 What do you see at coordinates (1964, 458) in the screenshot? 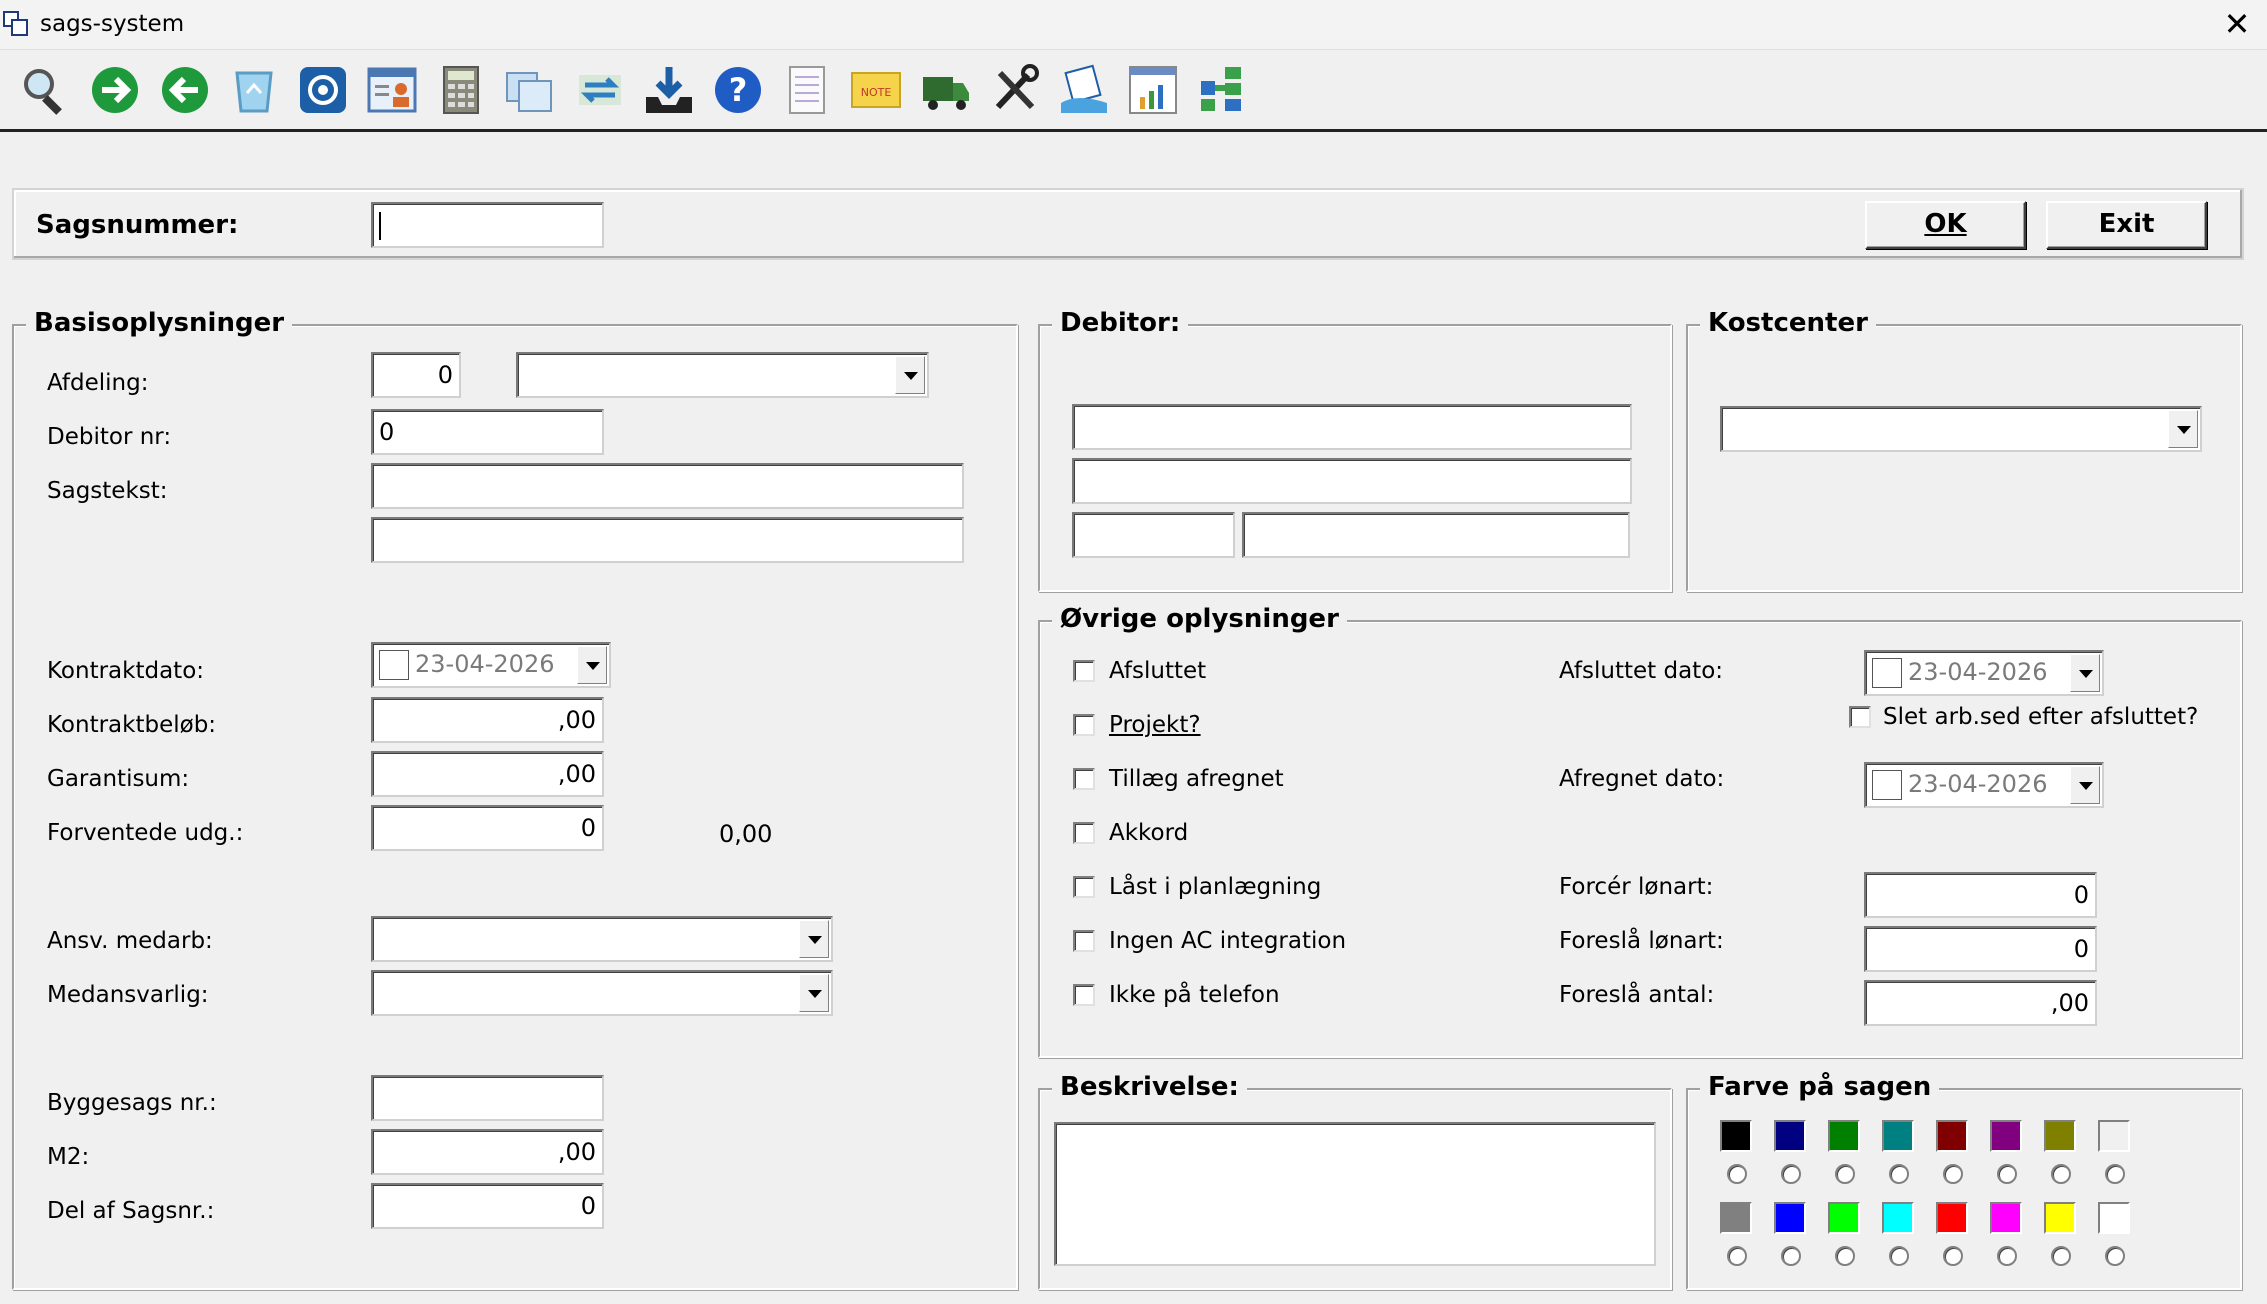
I see `kostcenter-group` at bounding box center [1964, 458].